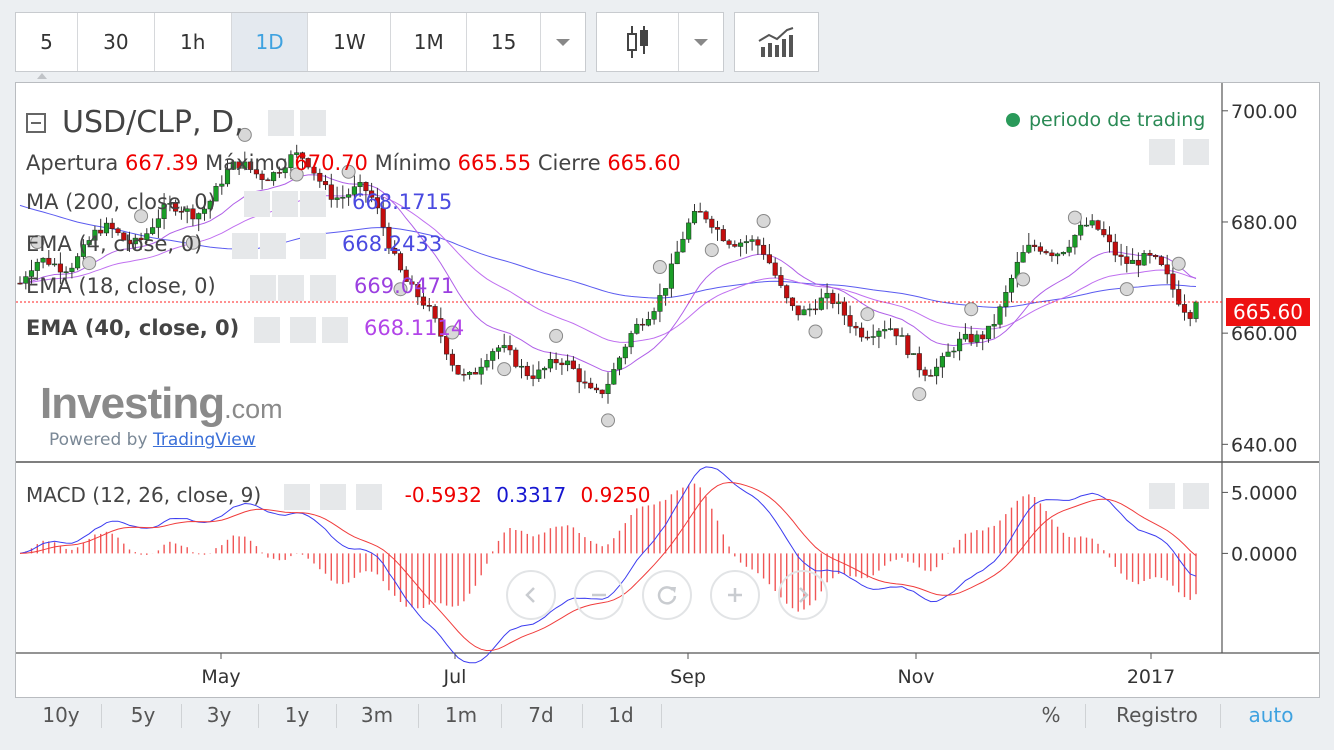 Image resolution: width=1334 pixels, height=750 pixels. Describe the element at coordinates (429, 42) in the screenshot. I see `interval-1m-button: 1M` at that location.